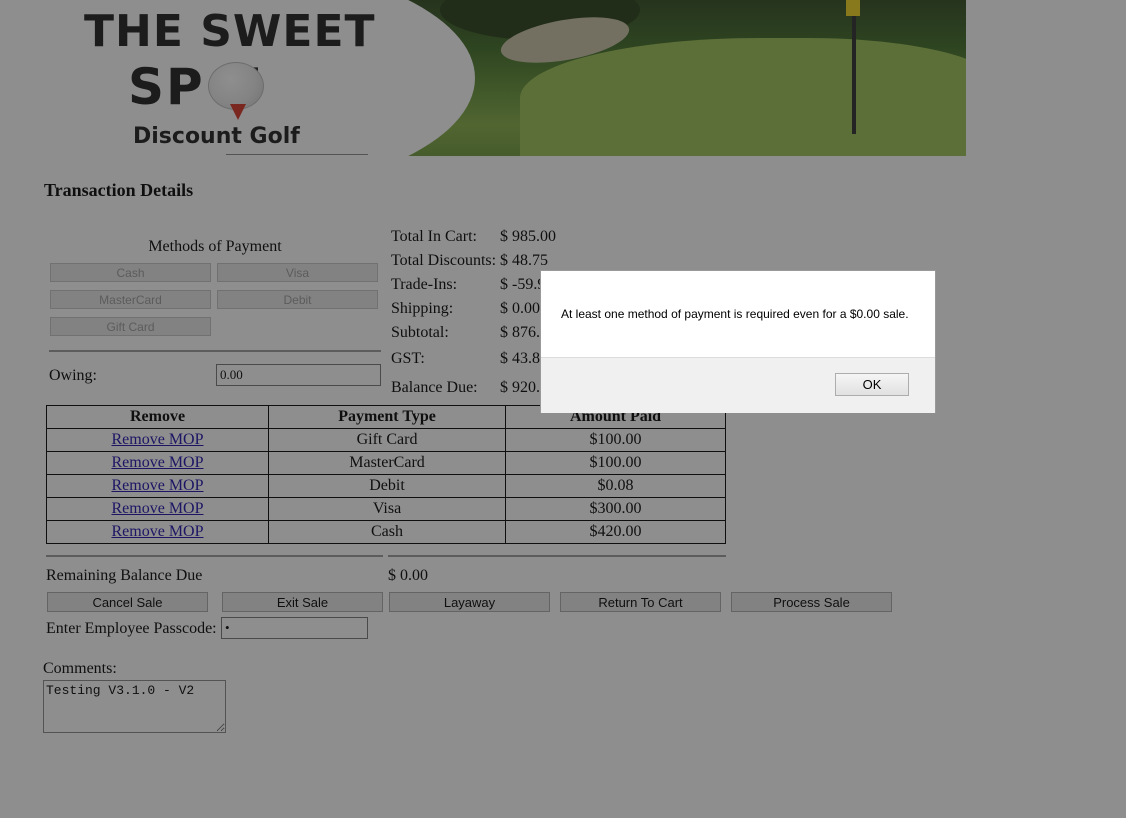  Describe the element at coordinates (738, 385) in the screenshot. I see `alert-footer: OK` at that location.